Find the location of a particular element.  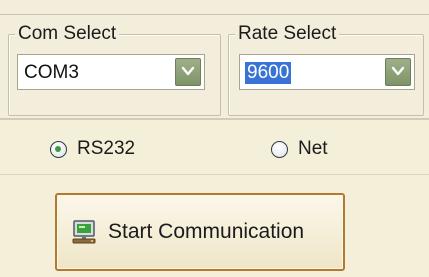

radio-rs232-circle is located at coordinates (58, 149).